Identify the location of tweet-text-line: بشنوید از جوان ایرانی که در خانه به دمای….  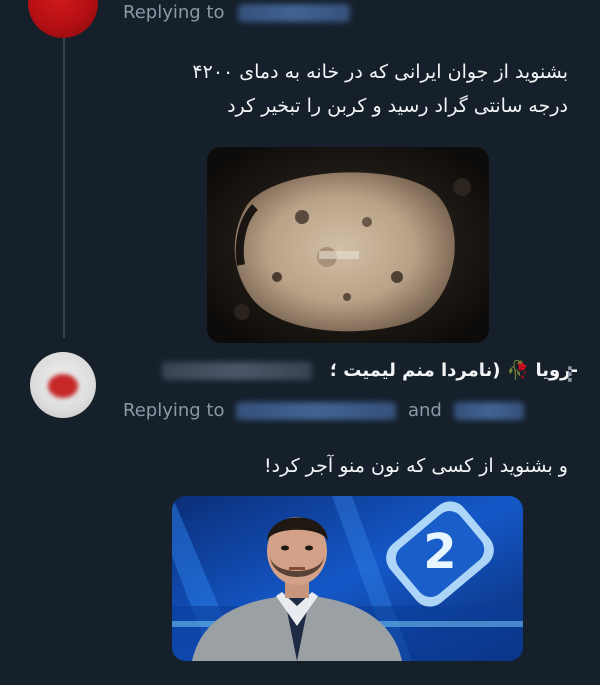
(380, 72).